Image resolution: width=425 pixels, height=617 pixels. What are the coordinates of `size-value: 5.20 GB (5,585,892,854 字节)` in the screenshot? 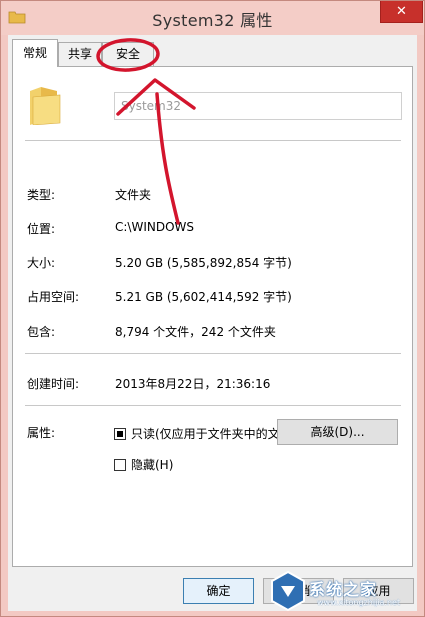 It's located at (203, 263).